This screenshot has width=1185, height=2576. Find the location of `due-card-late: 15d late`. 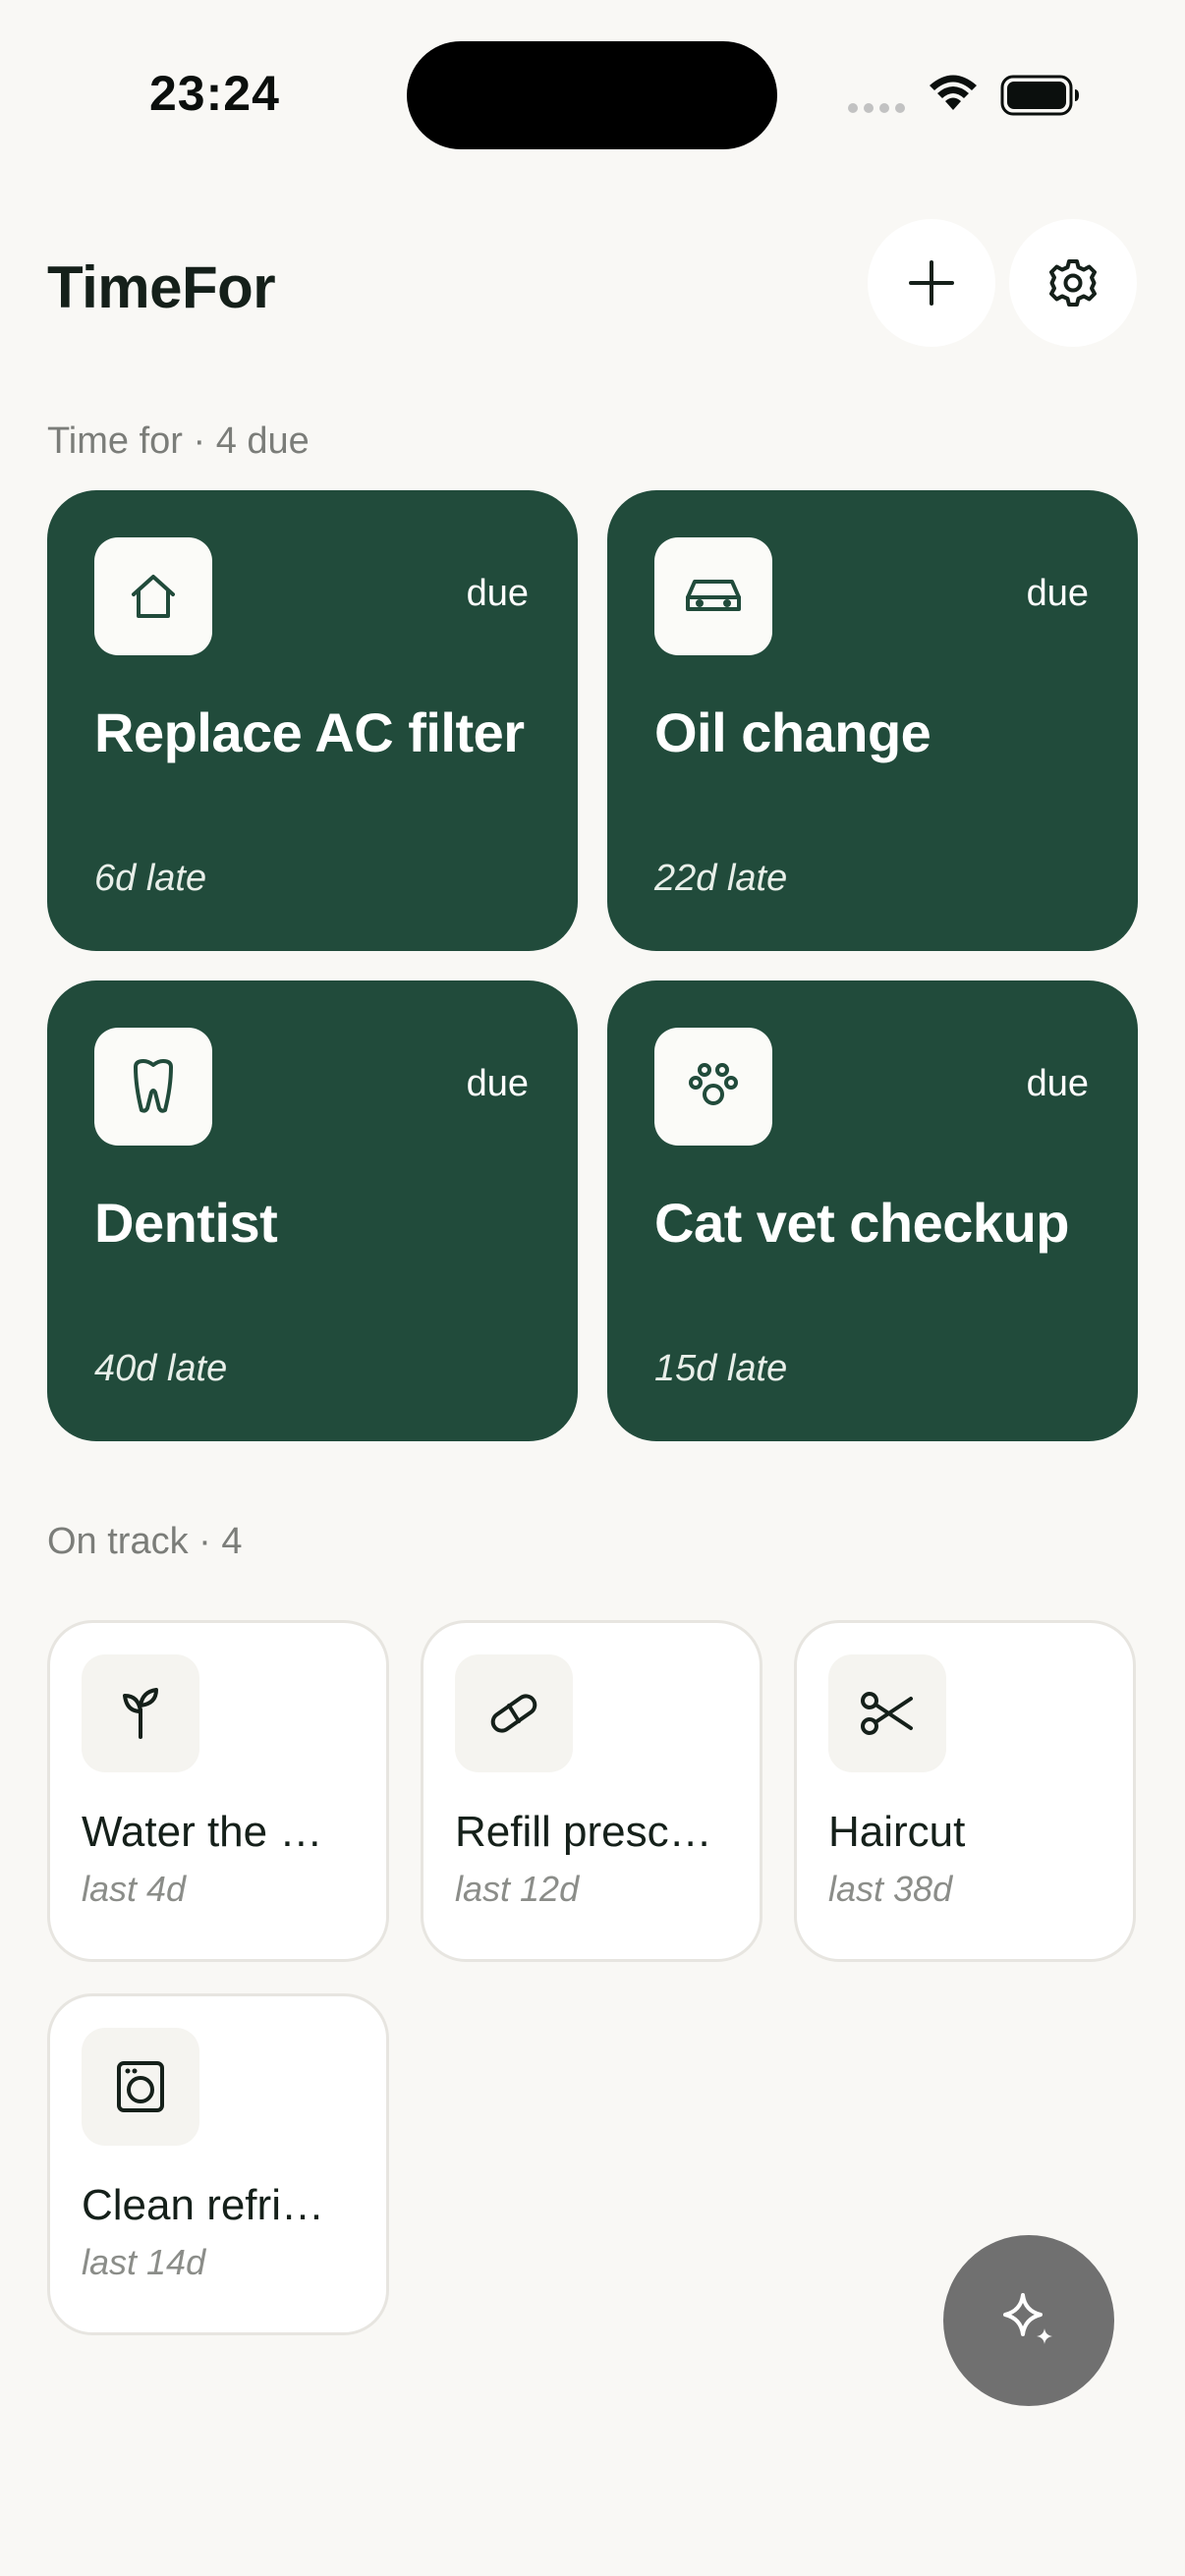

due-card-late: 15d late is located at coordinates (721, 1368).